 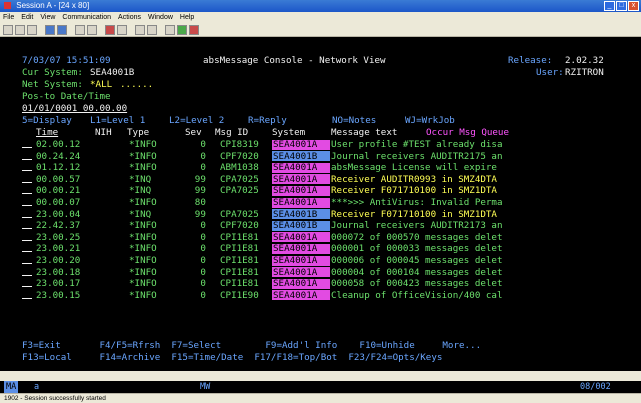 What do you see at coordinates (74, 108) in the screenshot?
I see `pos-to-input: 01/01/0001 00.00.00` at bounding box center [74, 108].